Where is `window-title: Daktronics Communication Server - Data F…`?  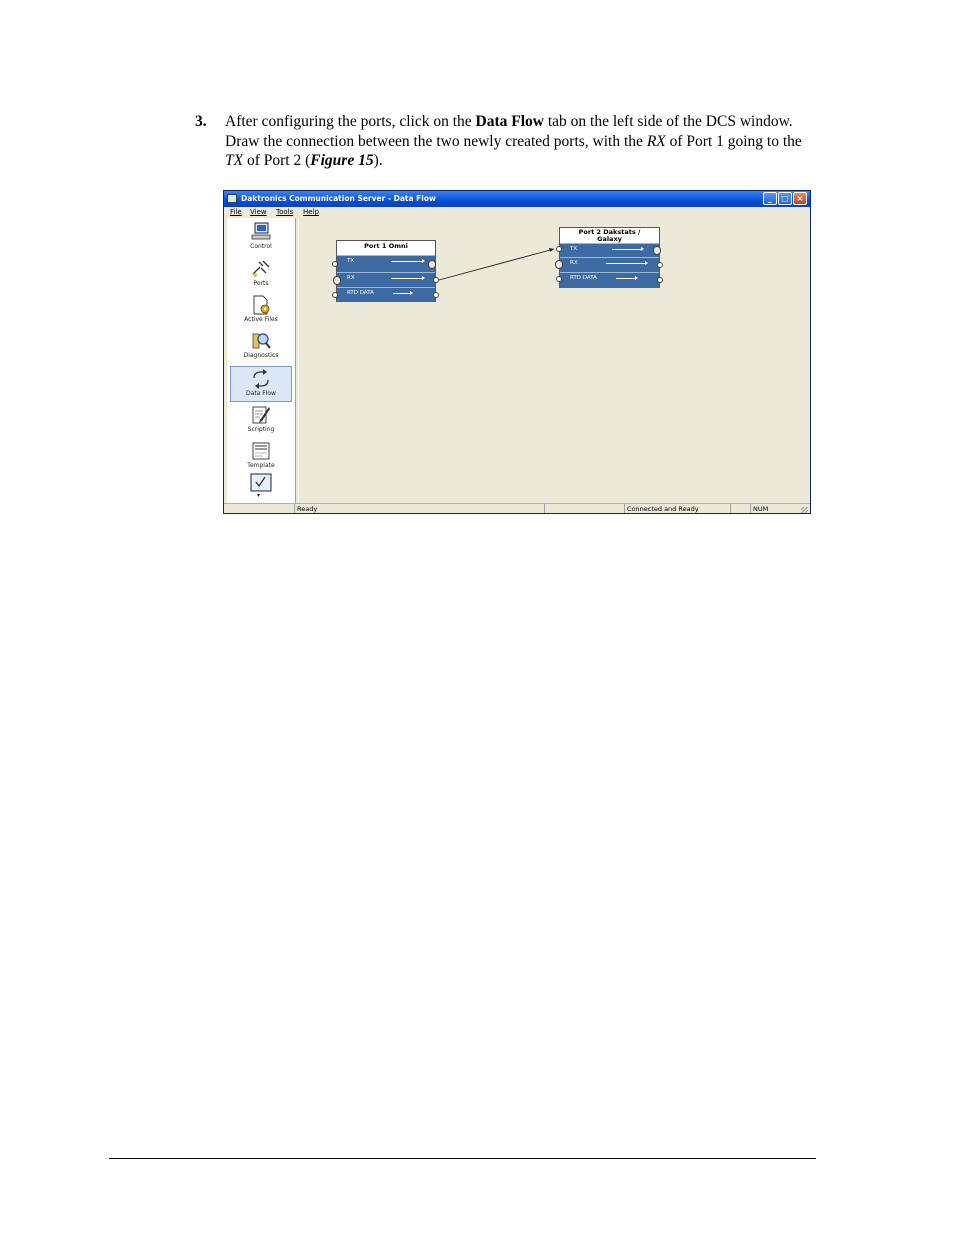
window-title: Daktronics Communication Server - Data F… is located at coordinates (338, 198).